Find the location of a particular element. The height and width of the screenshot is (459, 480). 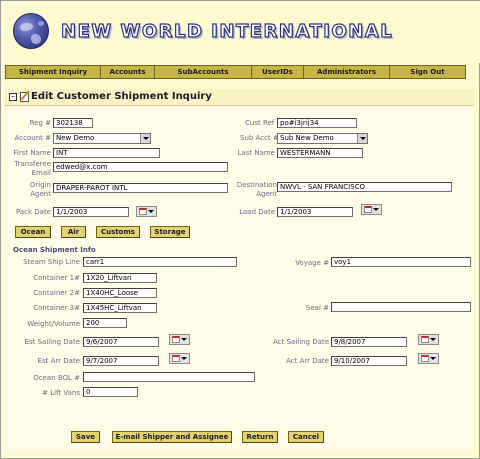

pack-date-field: 1/1/2003 is located at coordinates (91, 212).